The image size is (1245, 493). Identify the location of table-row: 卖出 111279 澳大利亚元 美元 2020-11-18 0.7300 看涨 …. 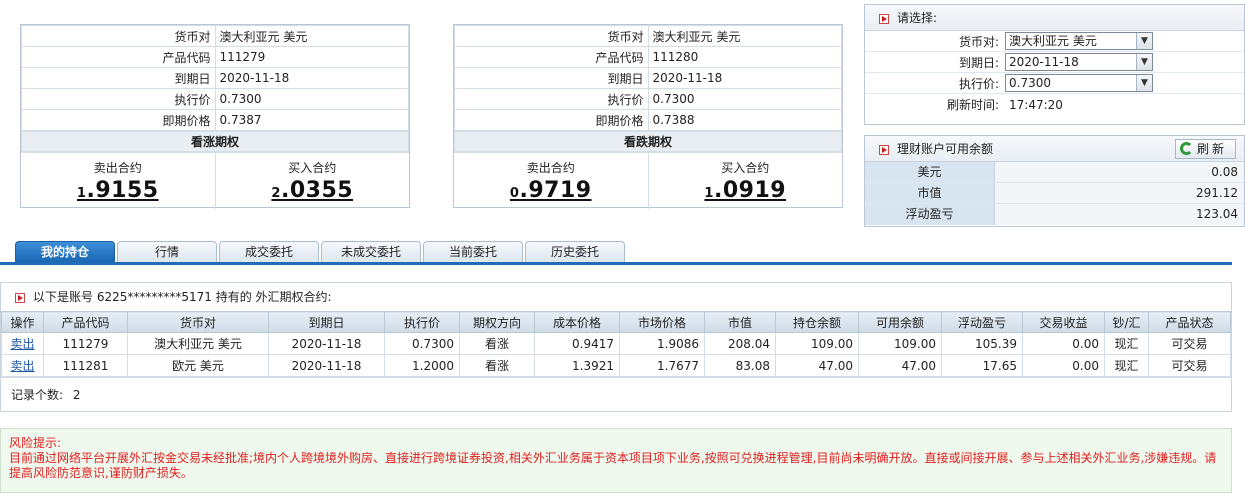
(616, 343).